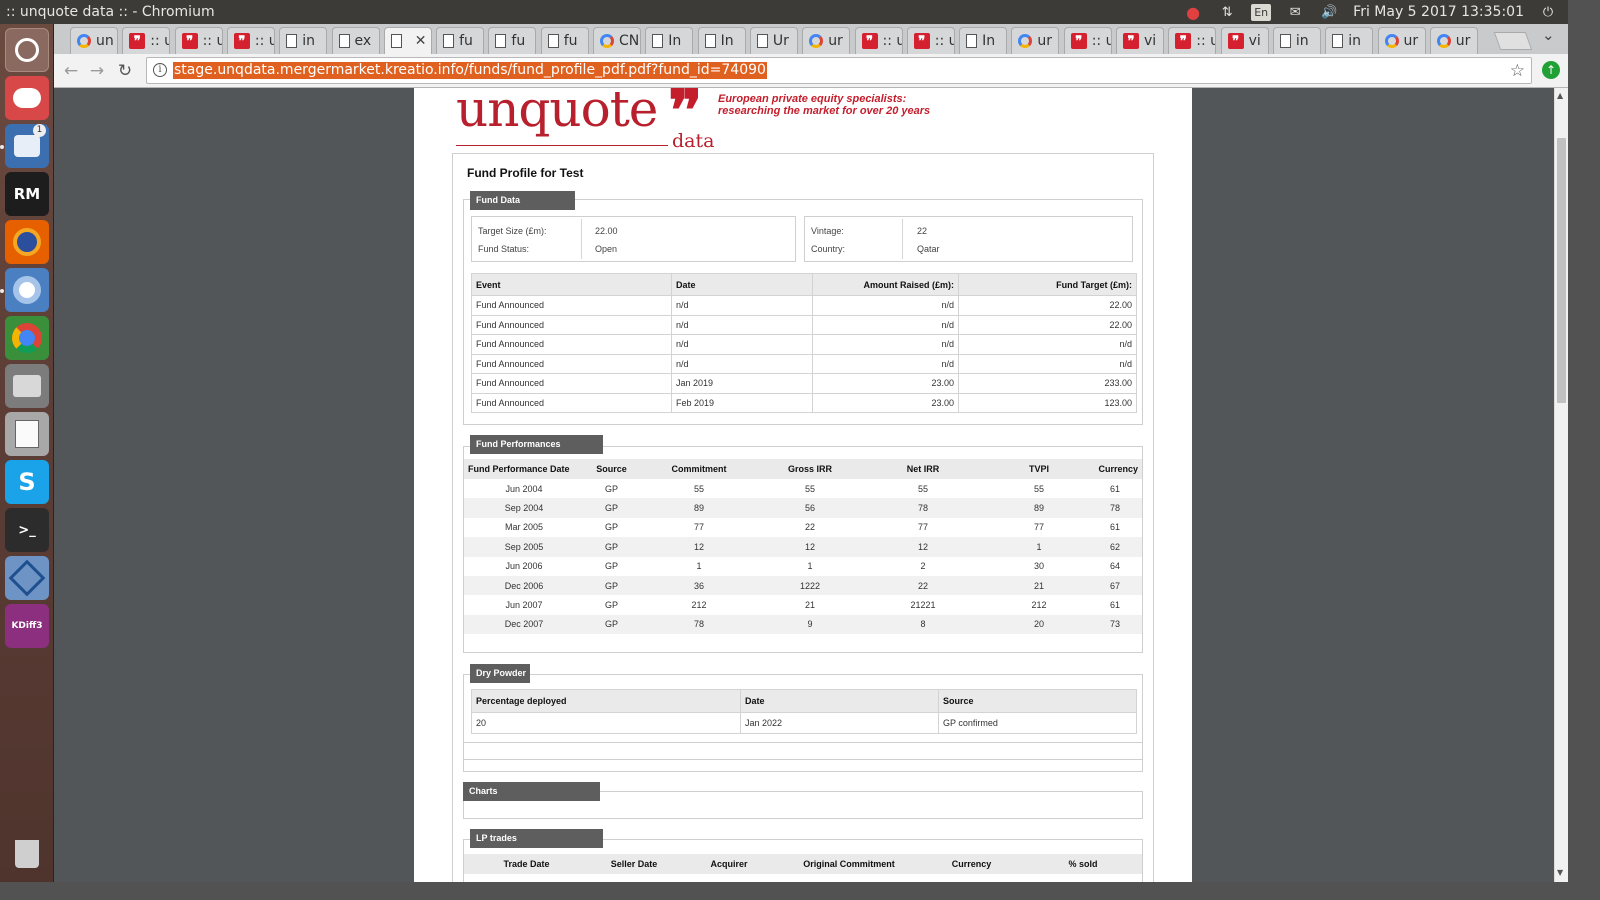 The image size is (1600, 900). Describe the element at coordinates (27, 854) in the screenshot. I see `trash-icon` at that location.